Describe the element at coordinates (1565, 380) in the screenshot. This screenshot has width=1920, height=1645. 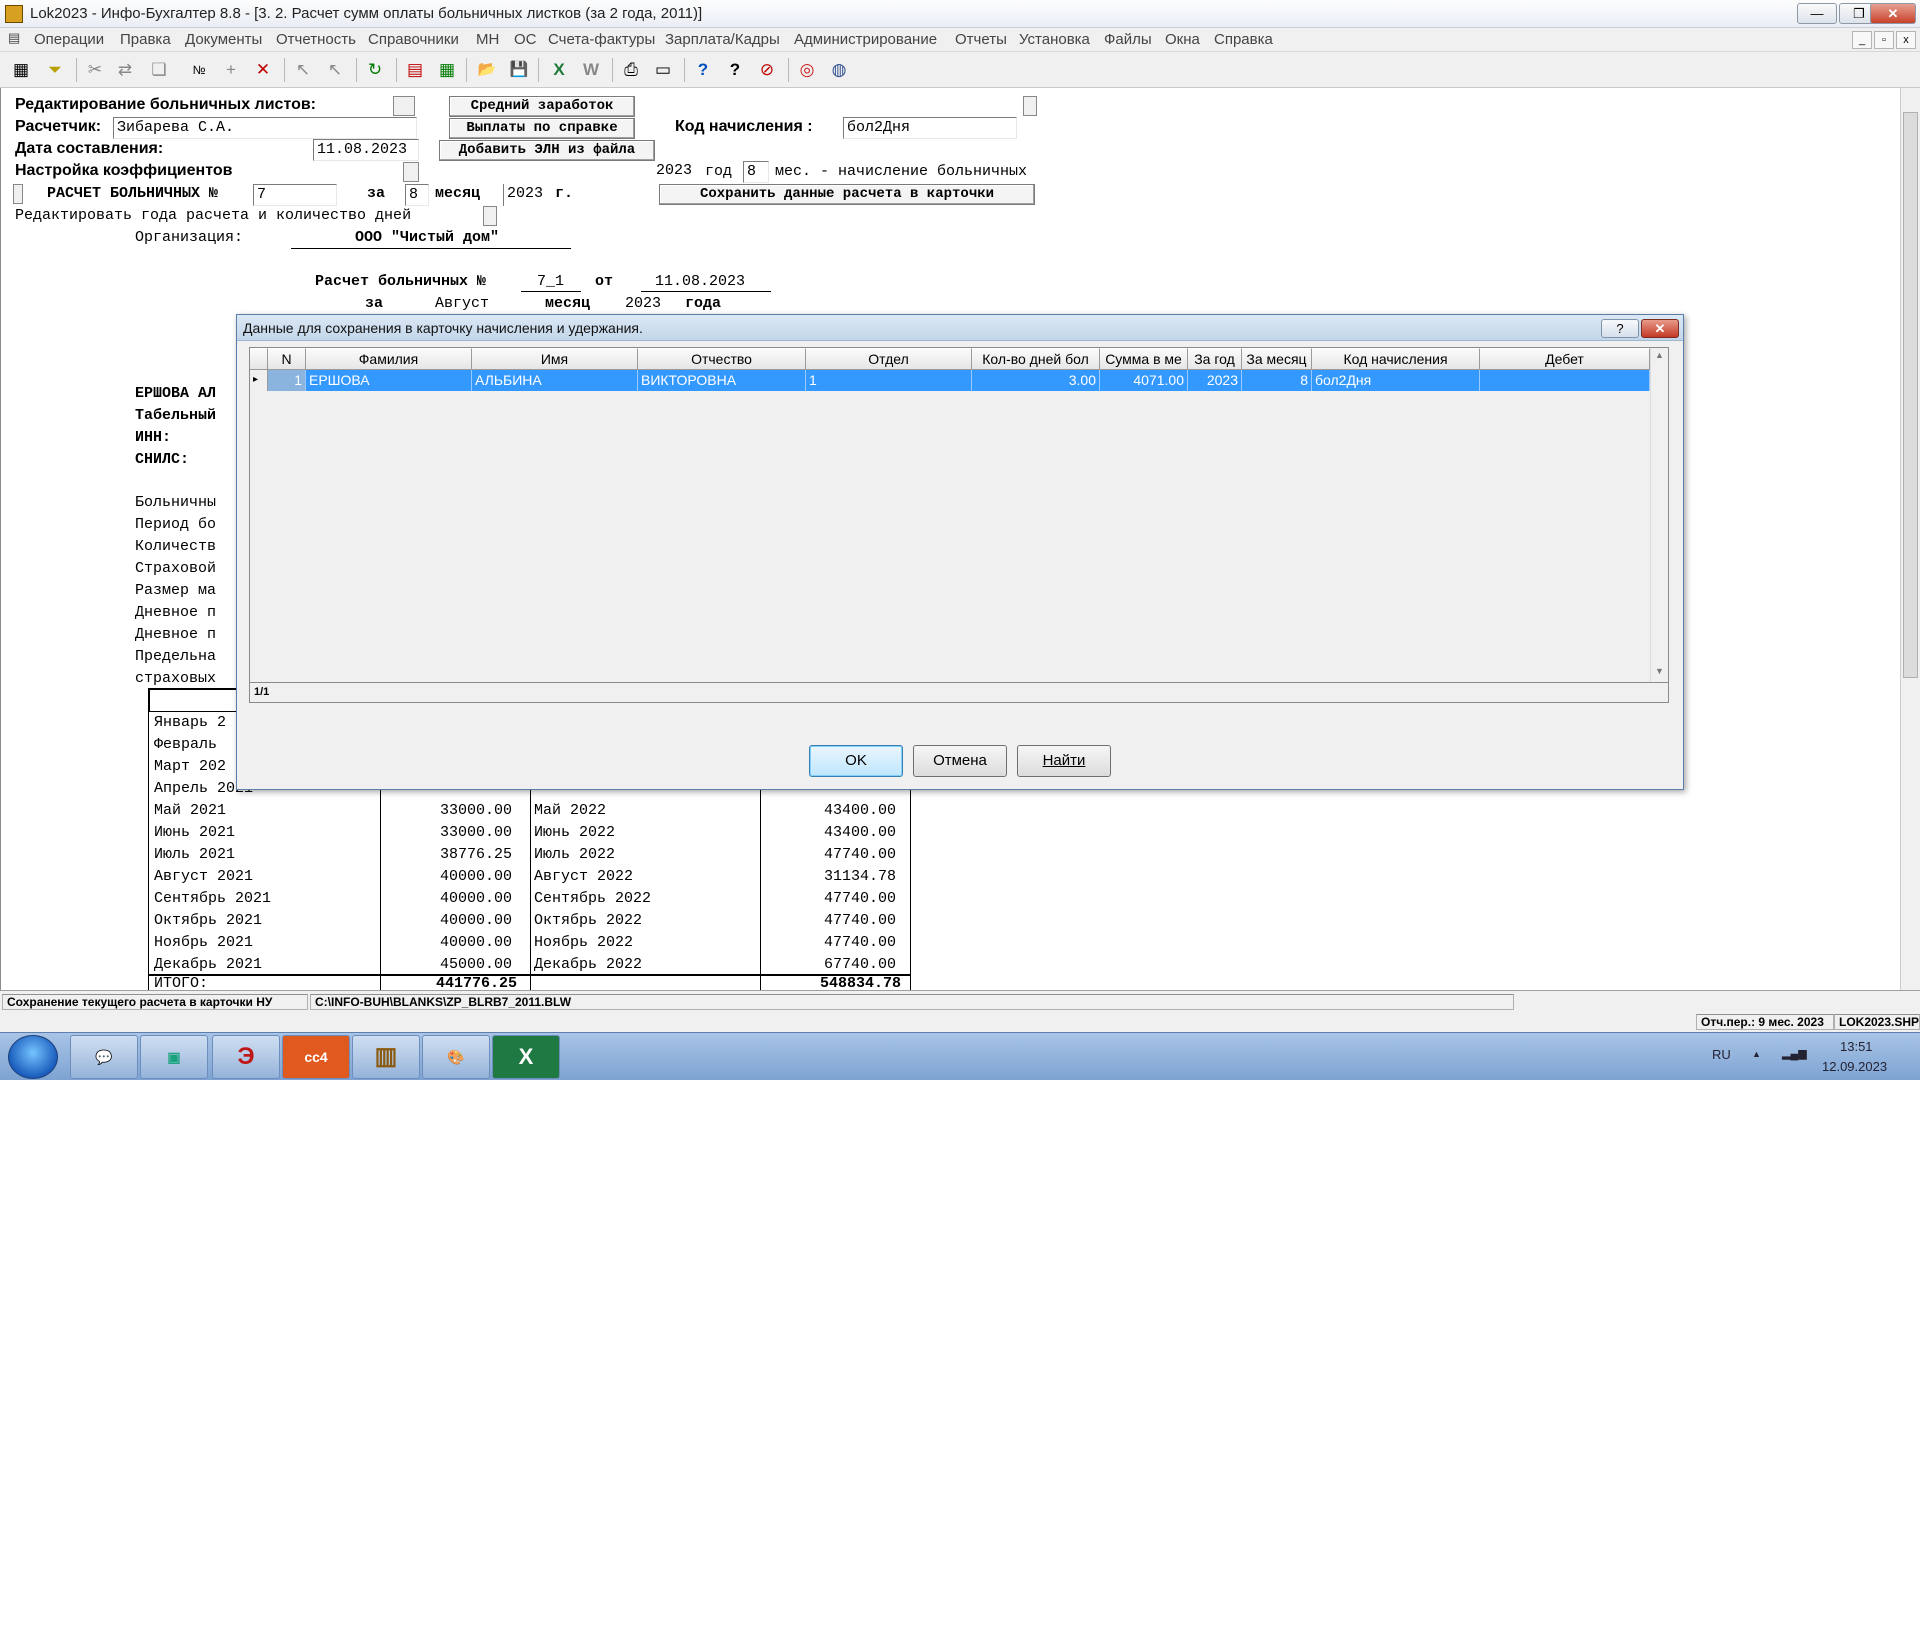
I see `cell-debit` at that location.